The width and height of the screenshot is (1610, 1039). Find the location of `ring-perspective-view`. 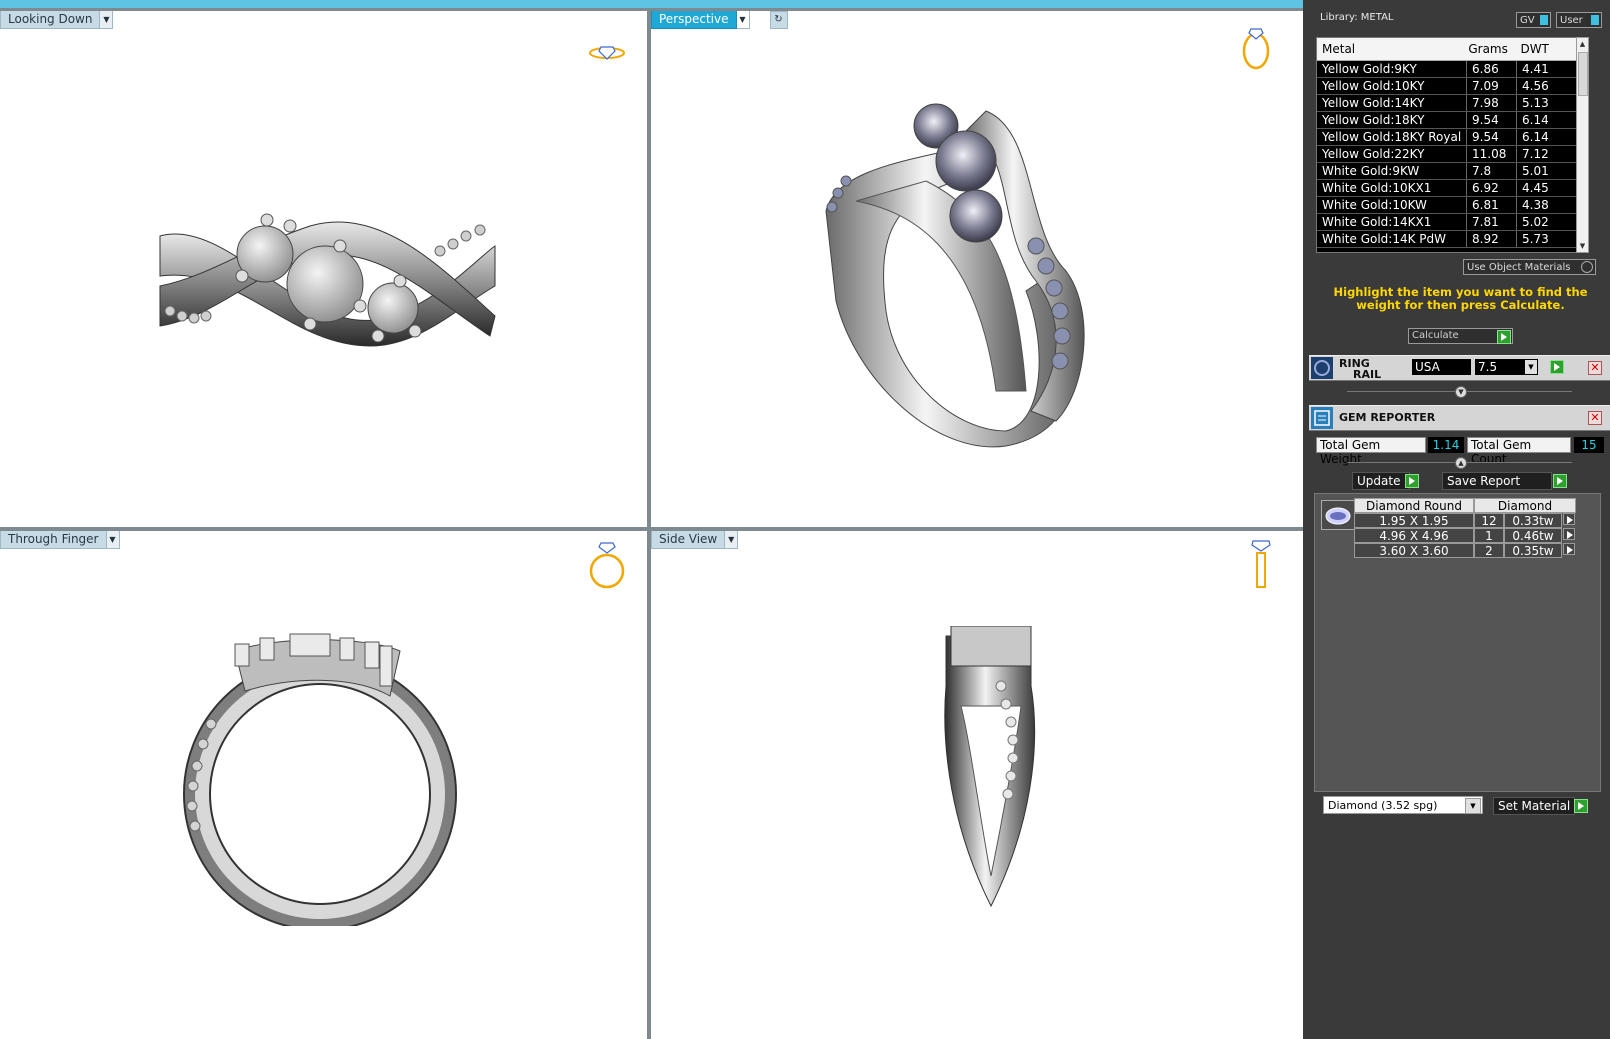

ring-perspective-view is located at coordinates (955, 275).